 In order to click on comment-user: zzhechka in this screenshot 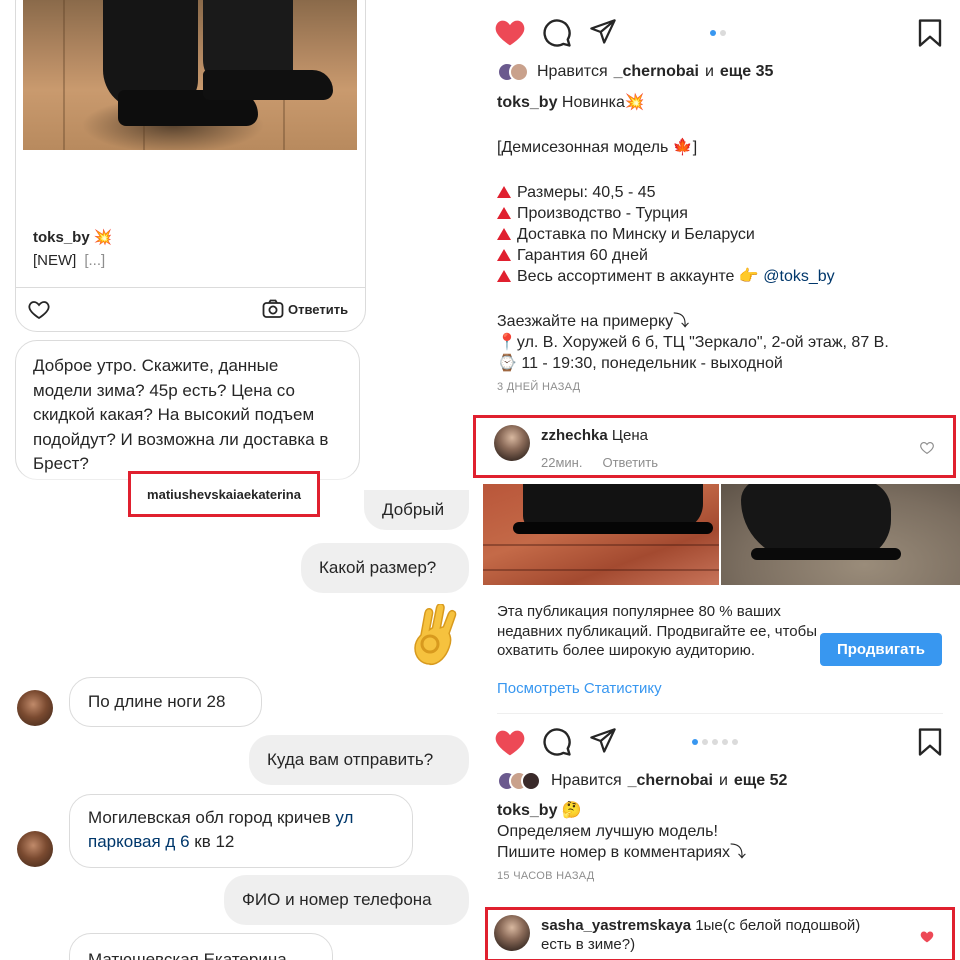, I will do `click(574, 435)`.